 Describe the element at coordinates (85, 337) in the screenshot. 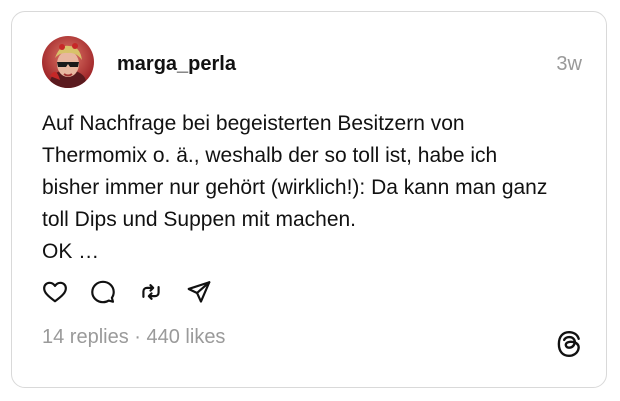

I see `replies-count: 14 replies` at that location.